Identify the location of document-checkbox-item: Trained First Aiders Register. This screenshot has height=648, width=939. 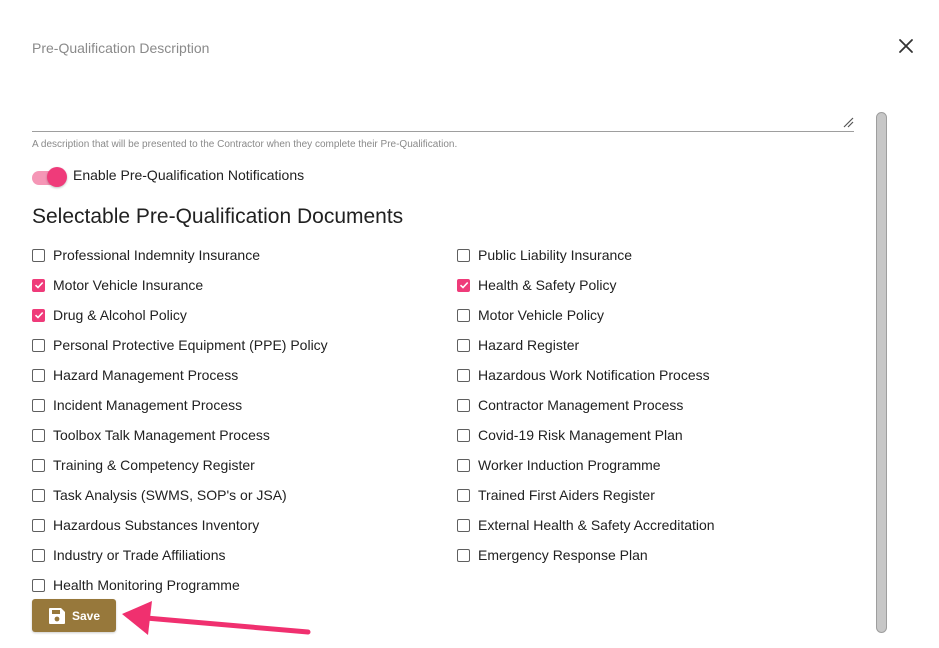
(586, 495).